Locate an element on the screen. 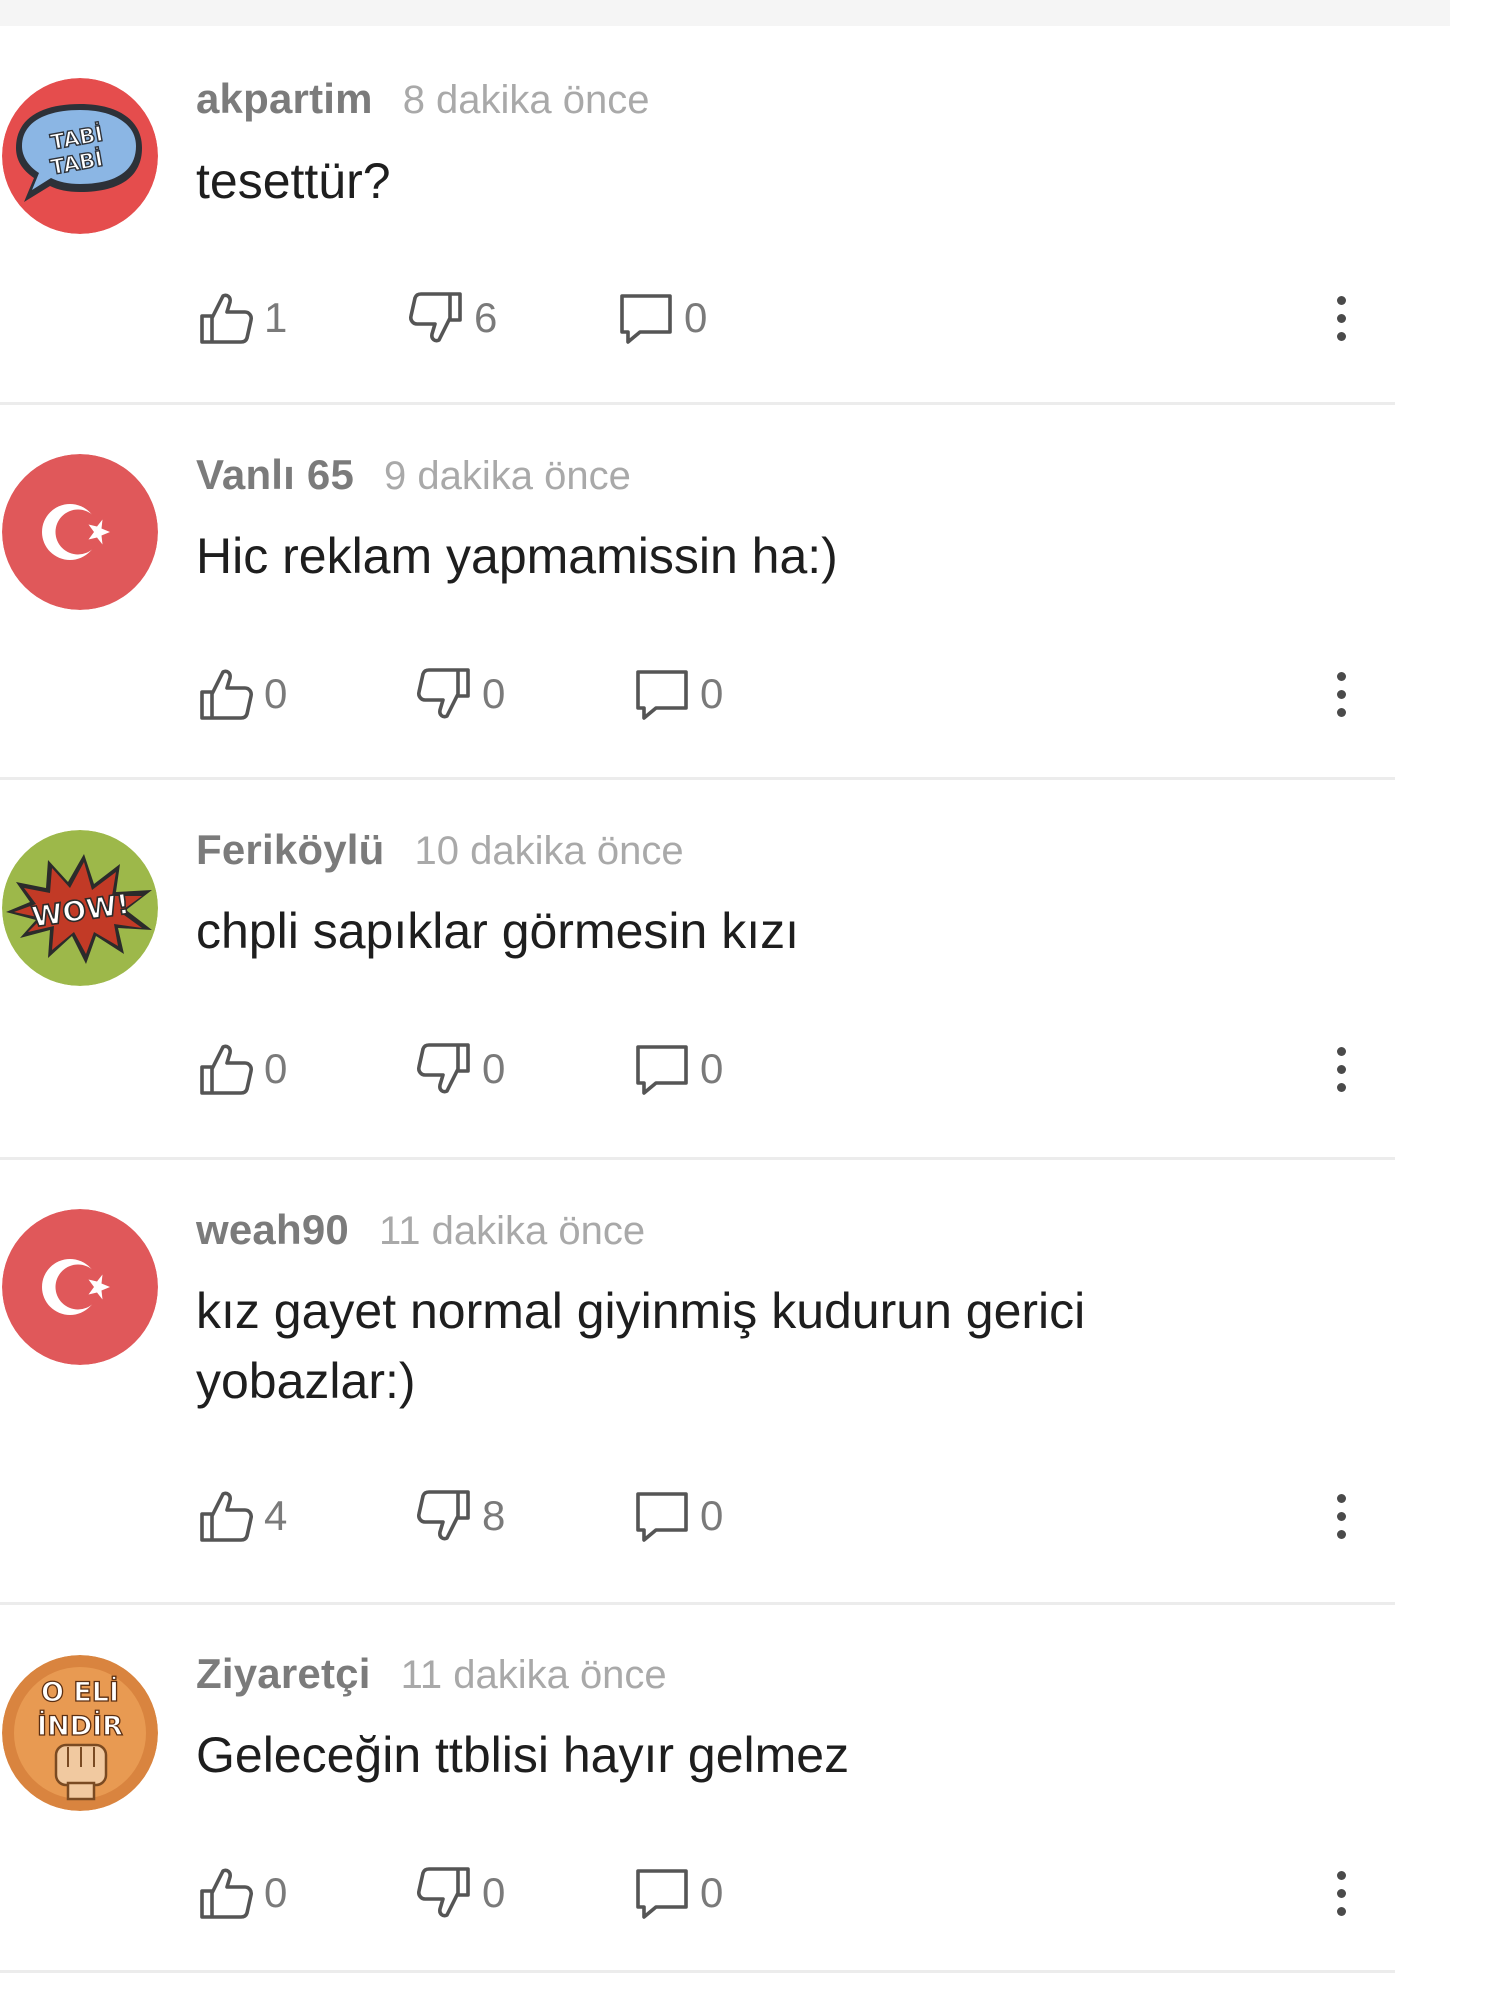  timestamp: 9 dakika önce is located at coordinates (507, 476).